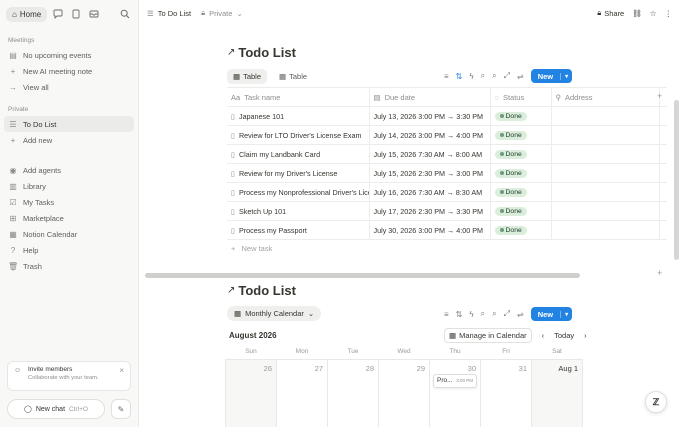  I want to click on calendar-db-title: ↗ Todo List, so click(261, 290).